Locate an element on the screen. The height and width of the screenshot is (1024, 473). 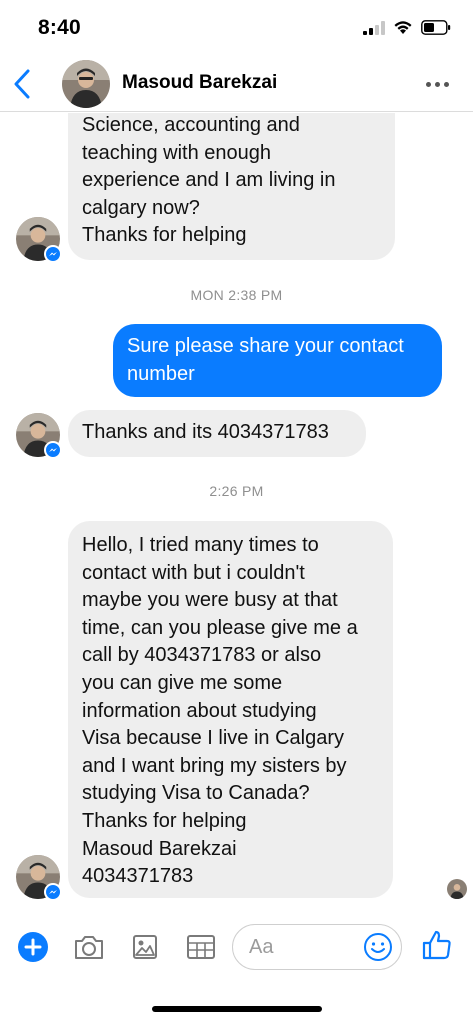
message-line: call by 4034371783 or also is located at coordinates (202, 655).